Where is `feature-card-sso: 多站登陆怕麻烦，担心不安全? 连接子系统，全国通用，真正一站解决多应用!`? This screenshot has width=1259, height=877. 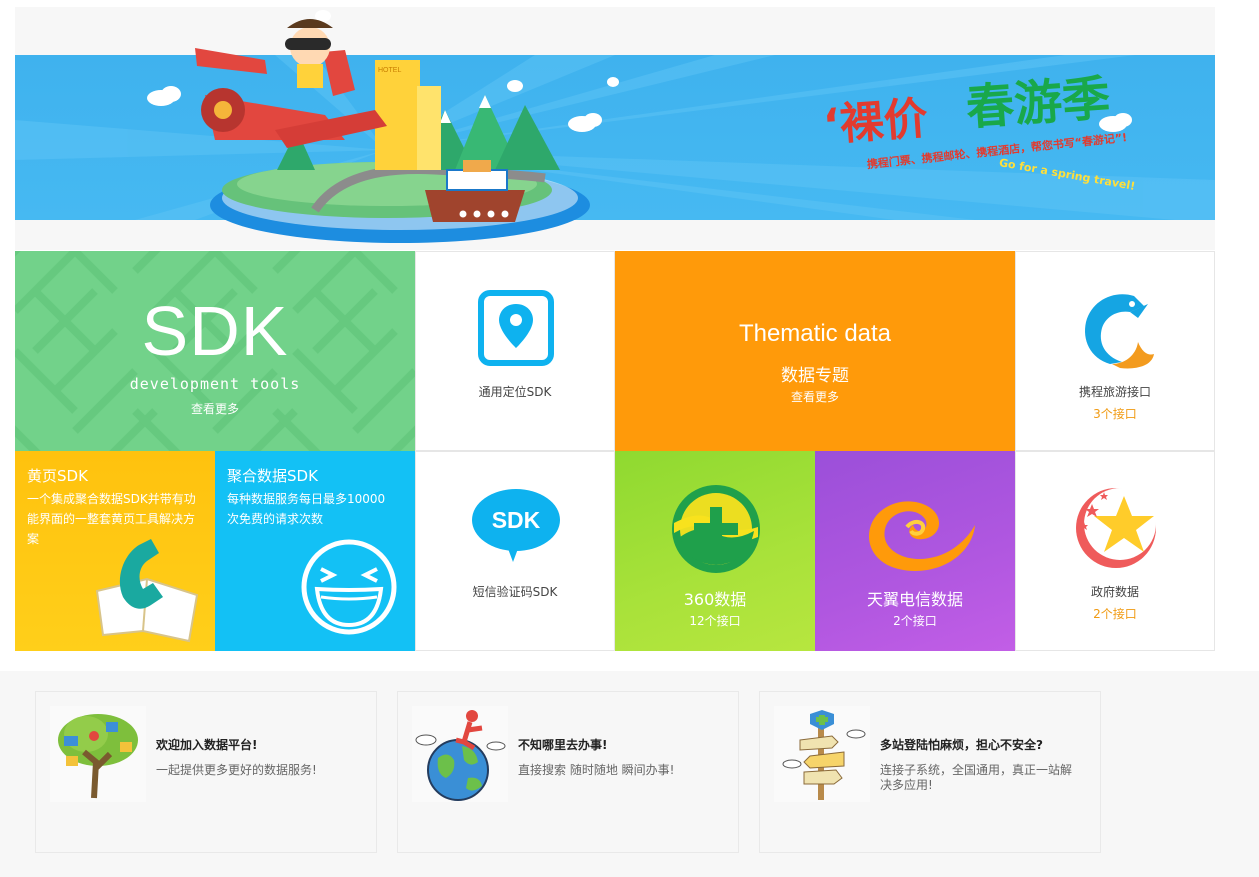 feature-card-sso: 多站登陆怕麻烦，担心不安全? 连接子系统，全国通用，真正一站解决多应用! is located at coordinates (930, 772).